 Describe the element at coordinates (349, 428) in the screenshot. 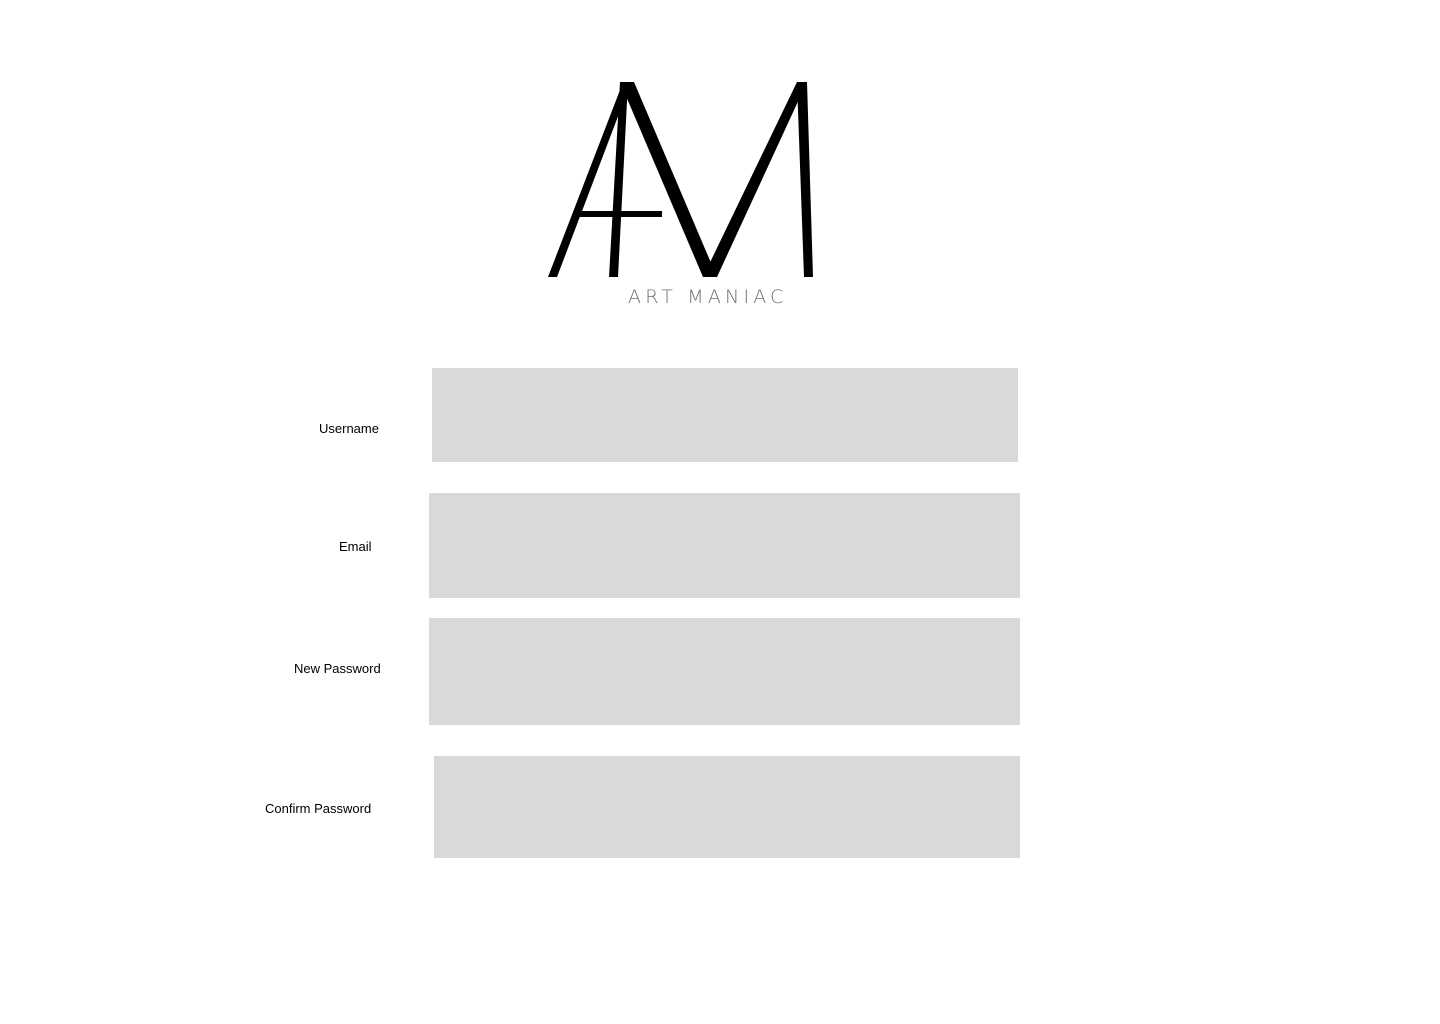

I see `username-label: Username` at that location.